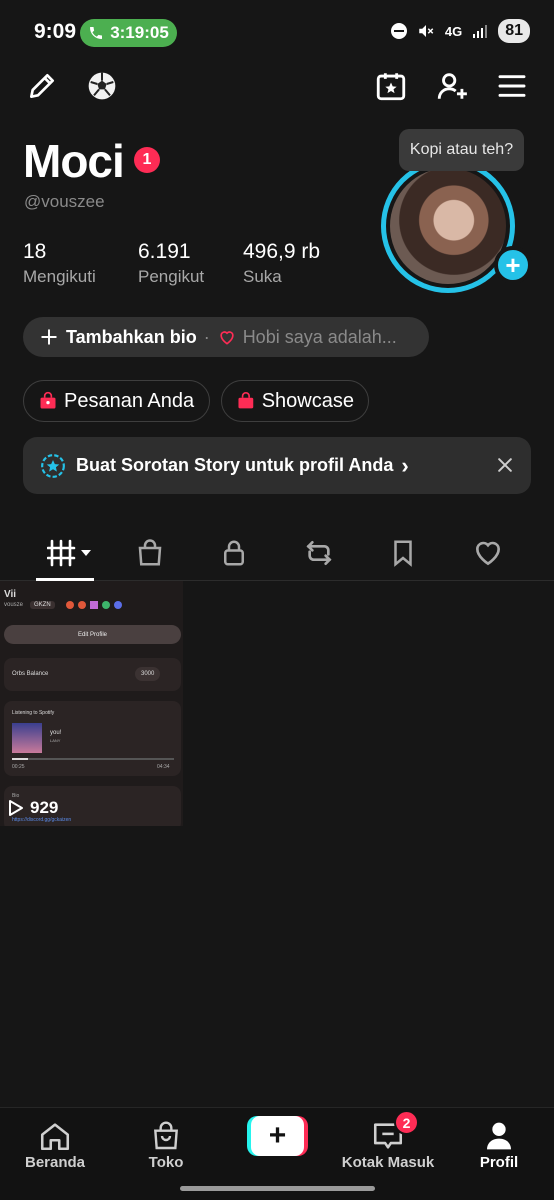 The width and height of the screenshot is (554, 1200). What do you see at coordinates (388, 1144) in the screenshot?
I see `nav-inbox: Kotak Masuk` at bounding box center [388, 1144].